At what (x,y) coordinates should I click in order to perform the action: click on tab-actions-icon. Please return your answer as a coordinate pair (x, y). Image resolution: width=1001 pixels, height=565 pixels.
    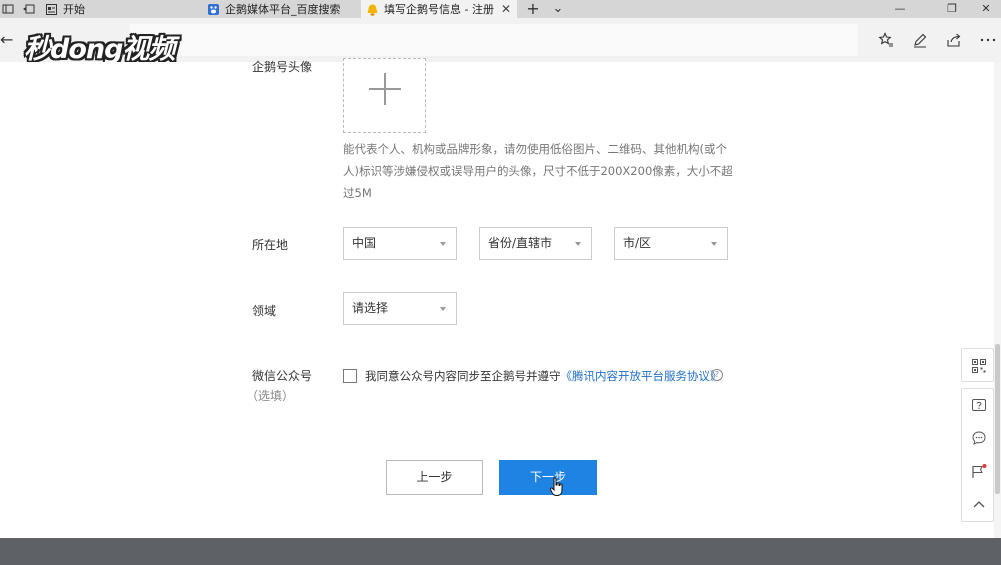
    Looking at the image, I should click on (8, 9).